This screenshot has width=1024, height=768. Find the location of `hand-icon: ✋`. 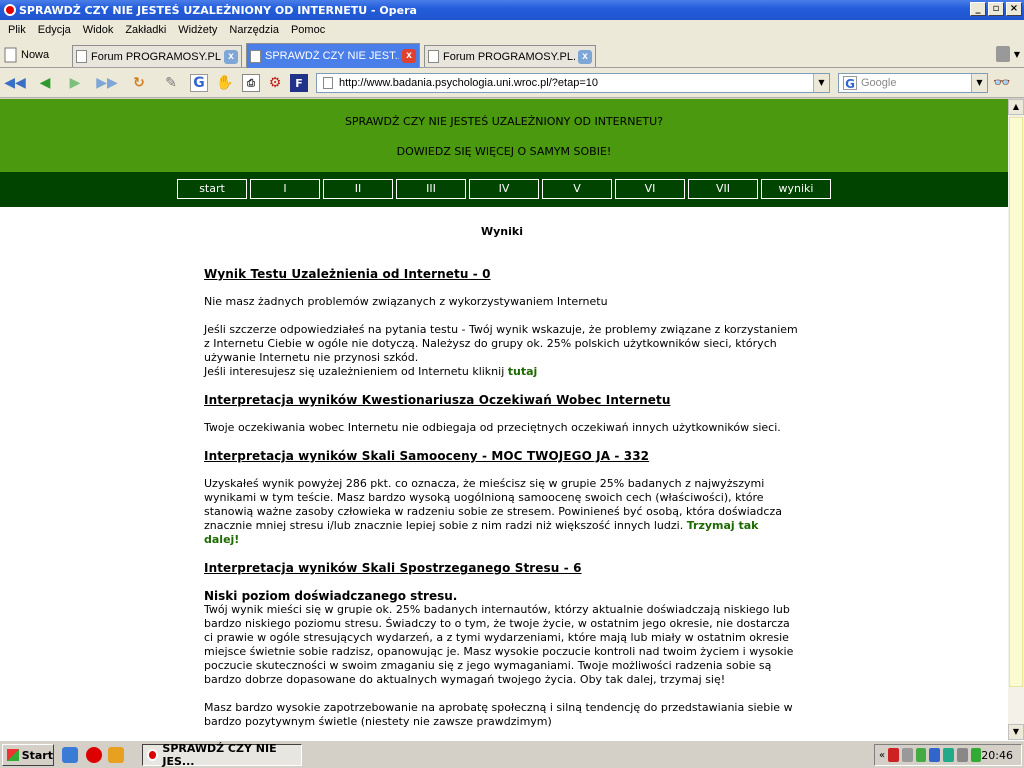

hand-icon: ✋ is located at coordinates (225, 83).